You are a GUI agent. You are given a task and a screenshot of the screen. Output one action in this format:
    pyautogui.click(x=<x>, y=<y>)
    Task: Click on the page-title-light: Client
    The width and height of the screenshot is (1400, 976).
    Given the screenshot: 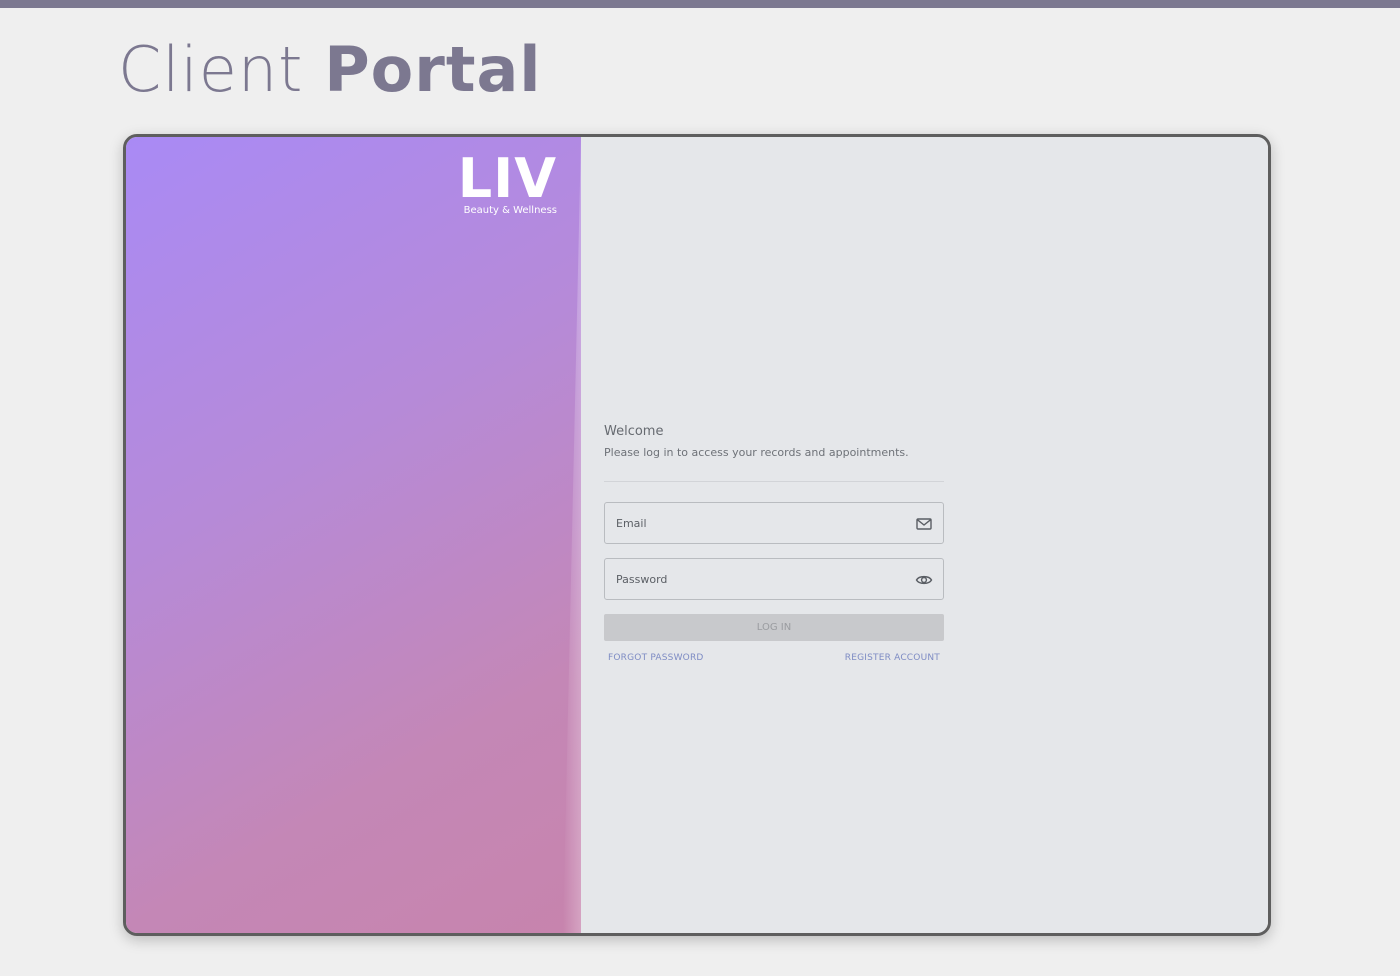 What is the action you would take?
    pyautogui.click(x=221, y=69)
    